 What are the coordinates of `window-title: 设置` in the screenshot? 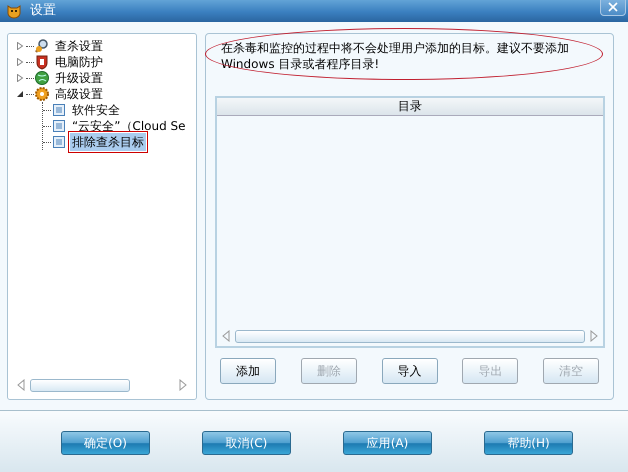 It's located at (43, 11).